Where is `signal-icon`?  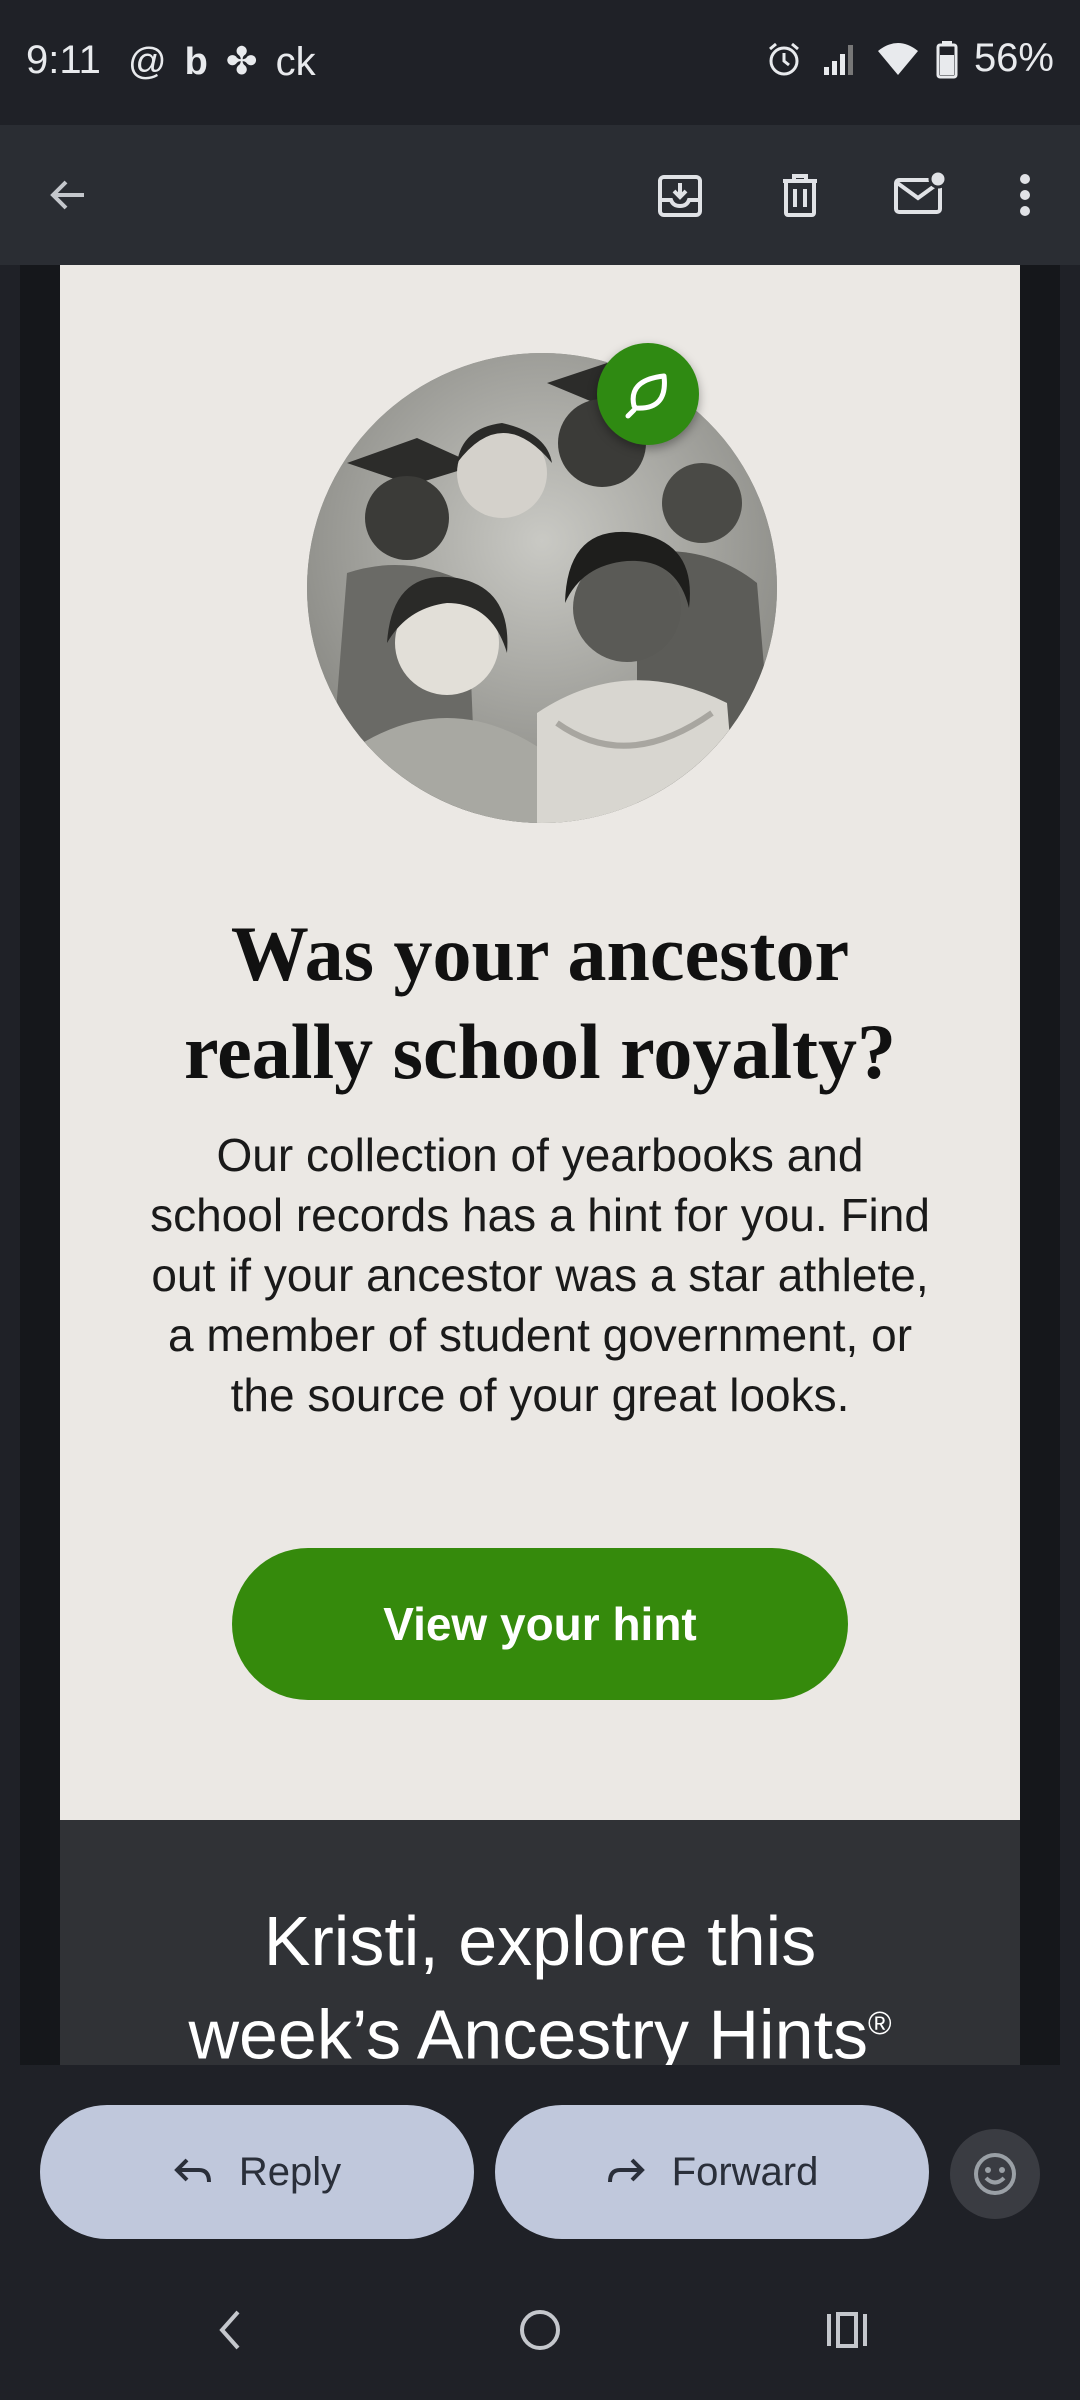
signal-icon is located at coordinates (838, 59).